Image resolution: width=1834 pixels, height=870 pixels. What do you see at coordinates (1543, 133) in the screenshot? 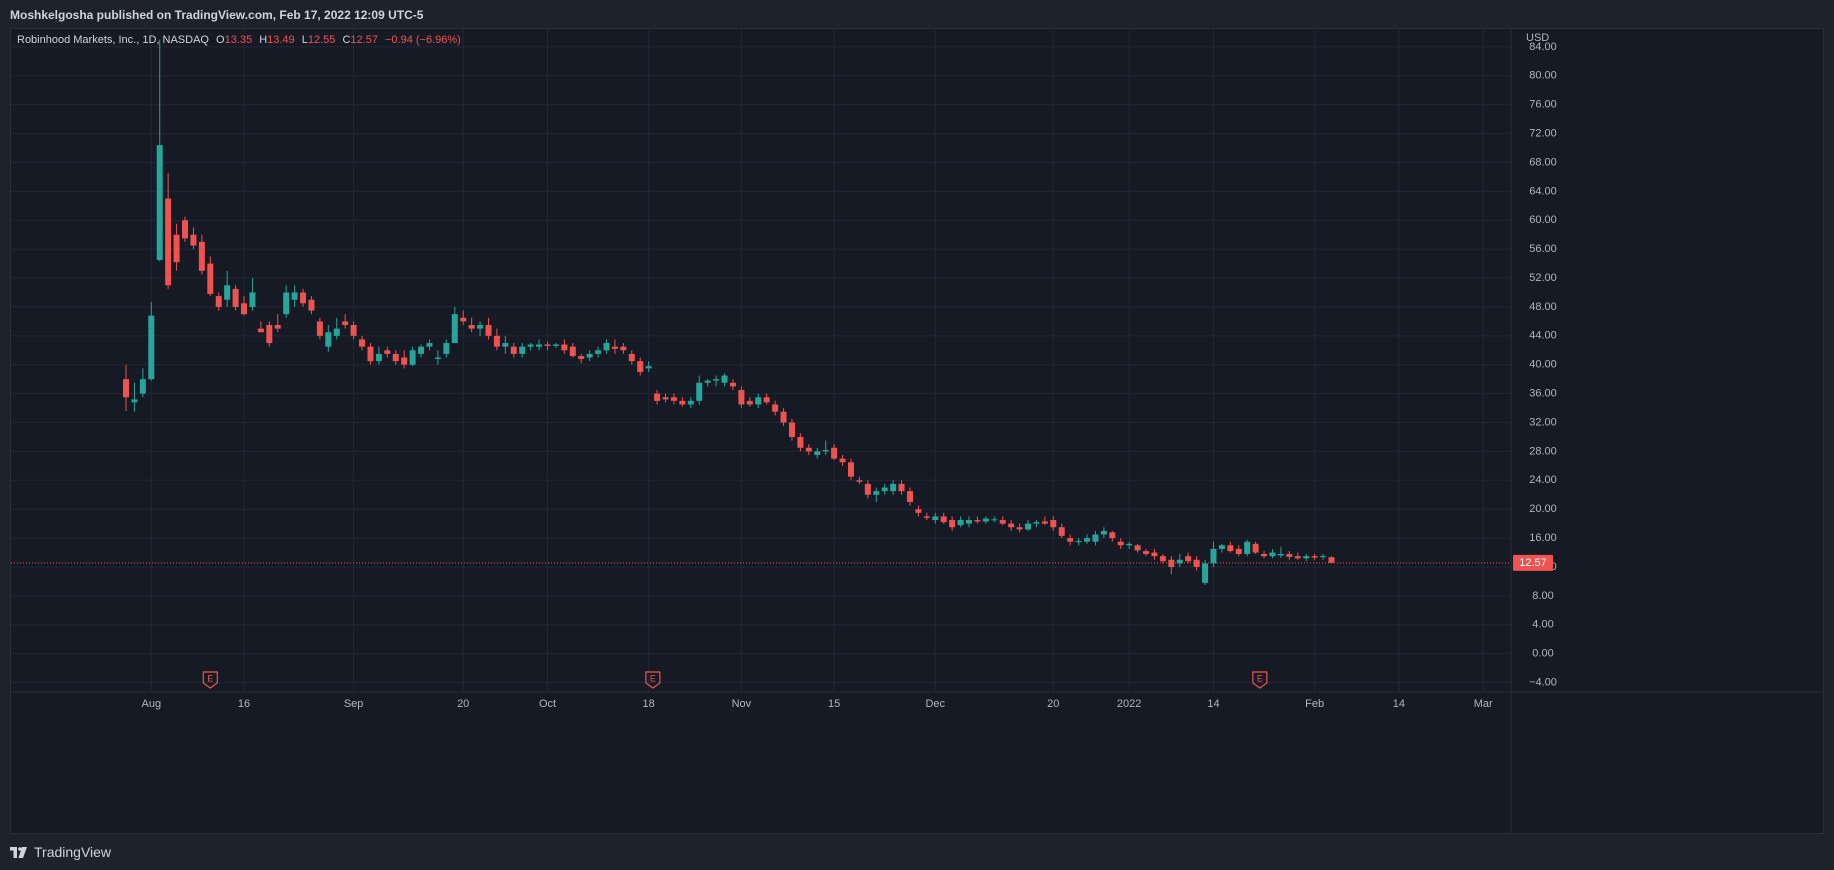
I see `y-tick-label: 72.00` at bounding box center [1543, 133].